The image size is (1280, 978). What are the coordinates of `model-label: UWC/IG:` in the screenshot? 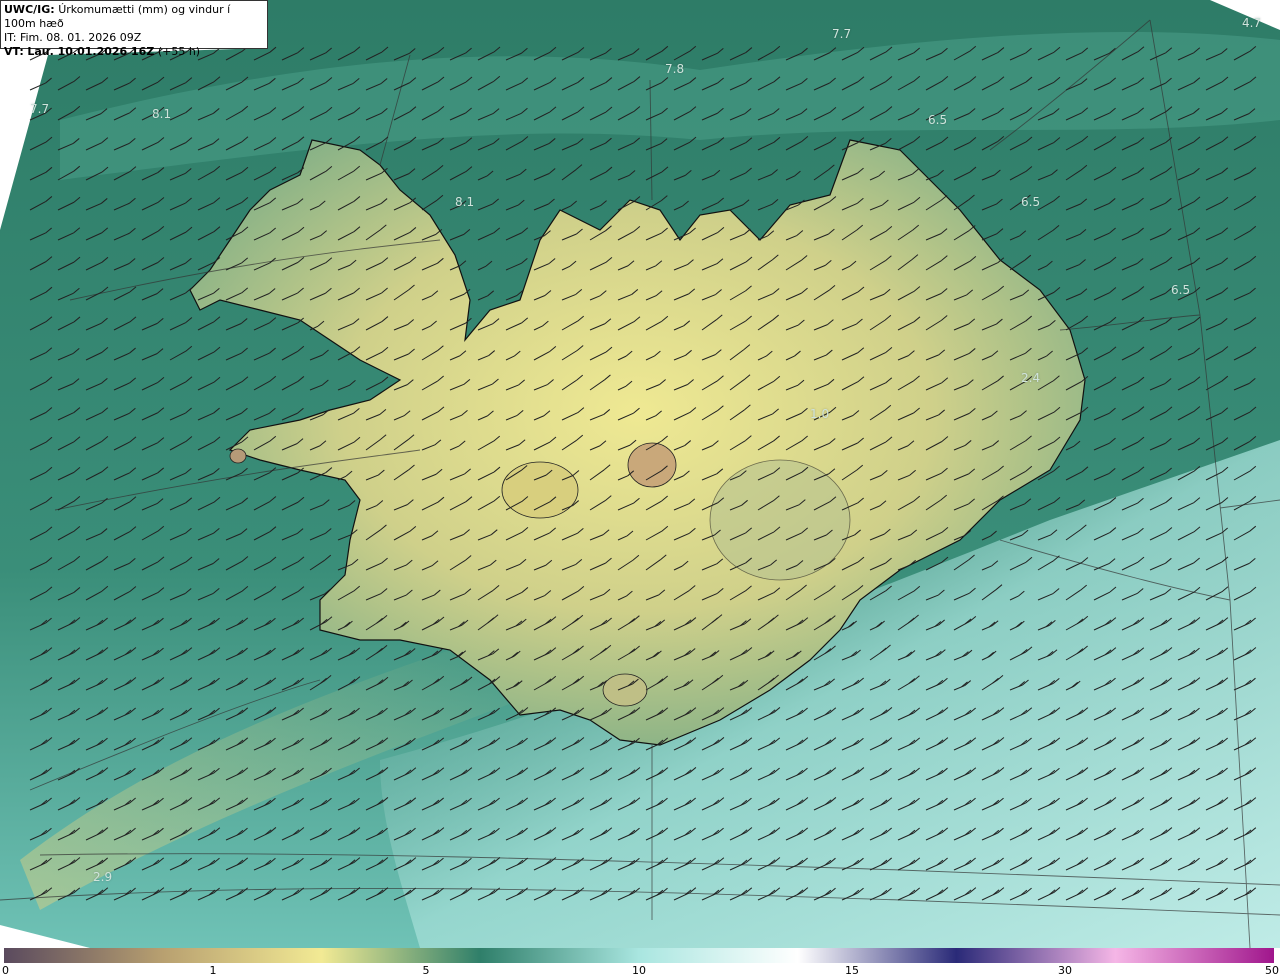 It's located at (29, 9).